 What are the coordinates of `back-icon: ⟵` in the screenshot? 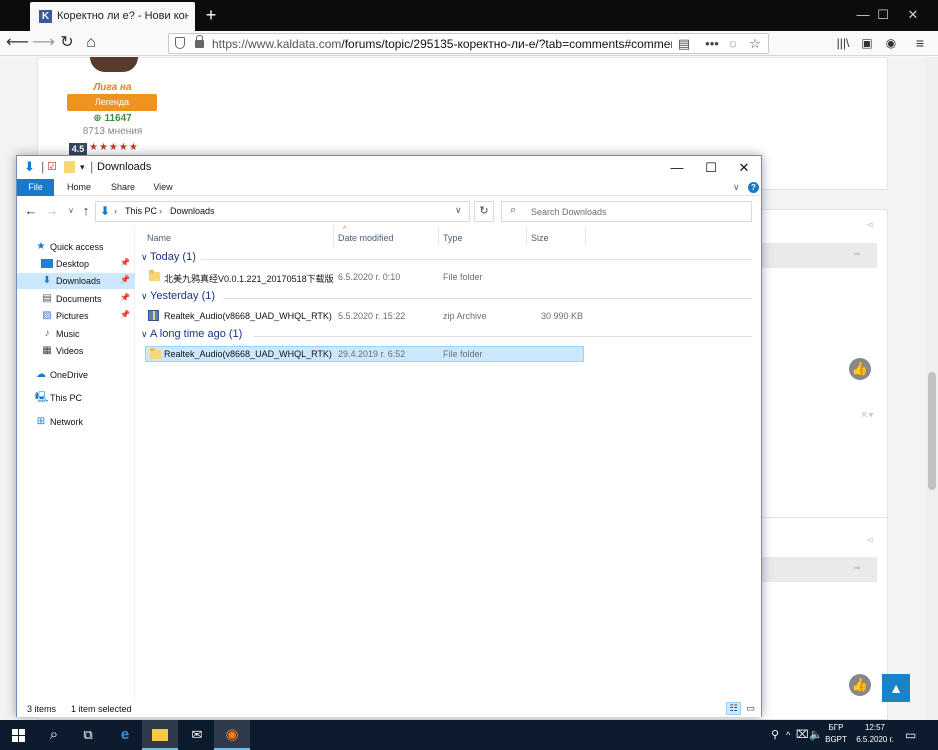 It's located at (17, 43).